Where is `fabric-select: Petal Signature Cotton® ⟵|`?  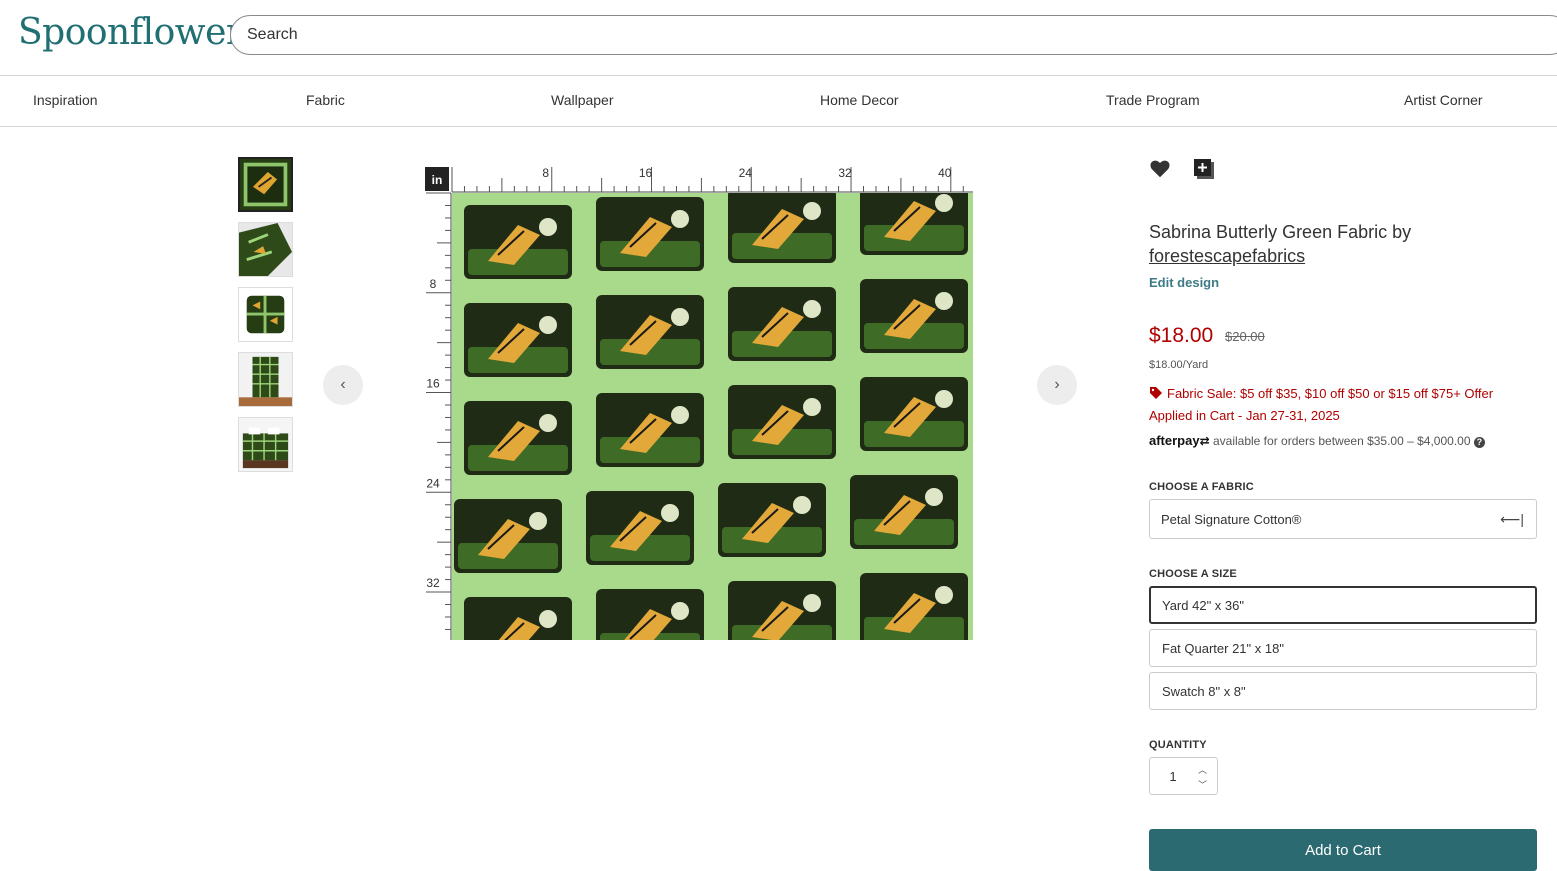
fabric-select: Petal Signature Cotton® ⟵| is located at coordinates (1343, 519).